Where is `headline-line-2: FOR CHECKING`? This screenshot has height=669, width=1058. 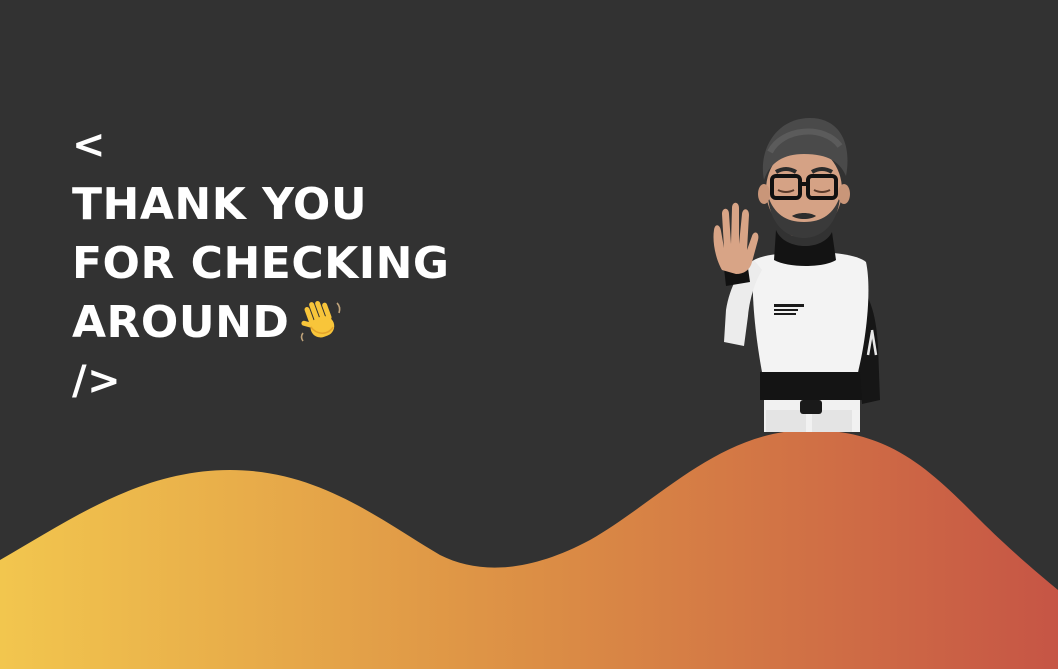
headline-line-2: FOR CHECKING is located at coordinates (261, 263).